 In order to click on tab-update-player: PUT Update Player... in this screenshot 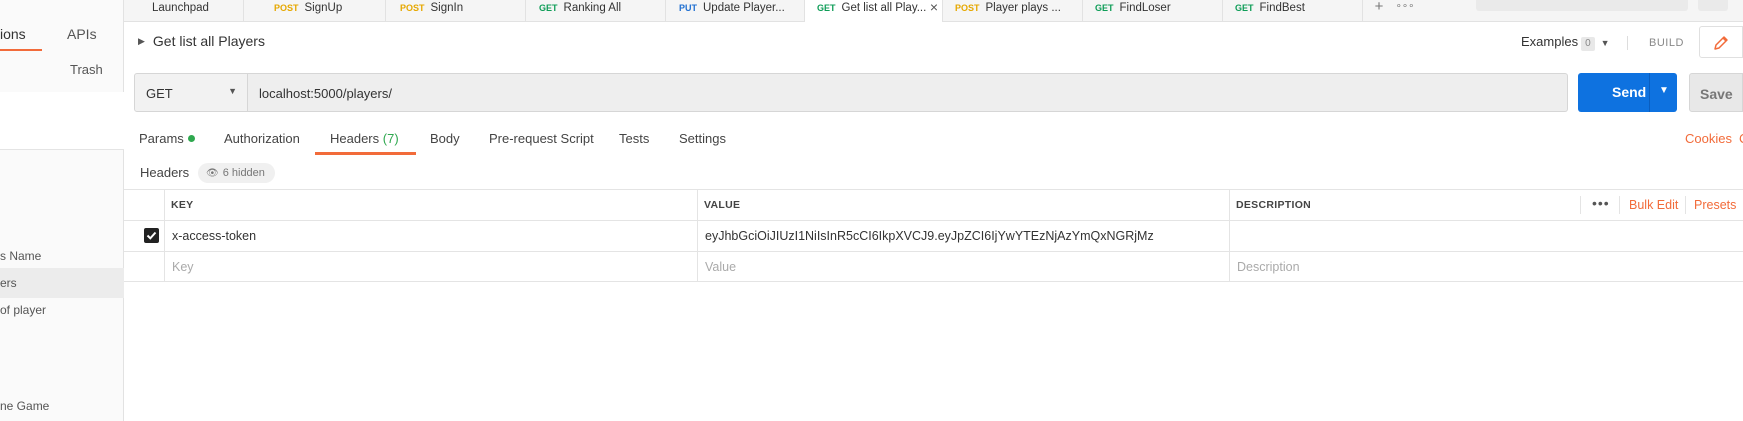, I will do `click(735, 11)`.